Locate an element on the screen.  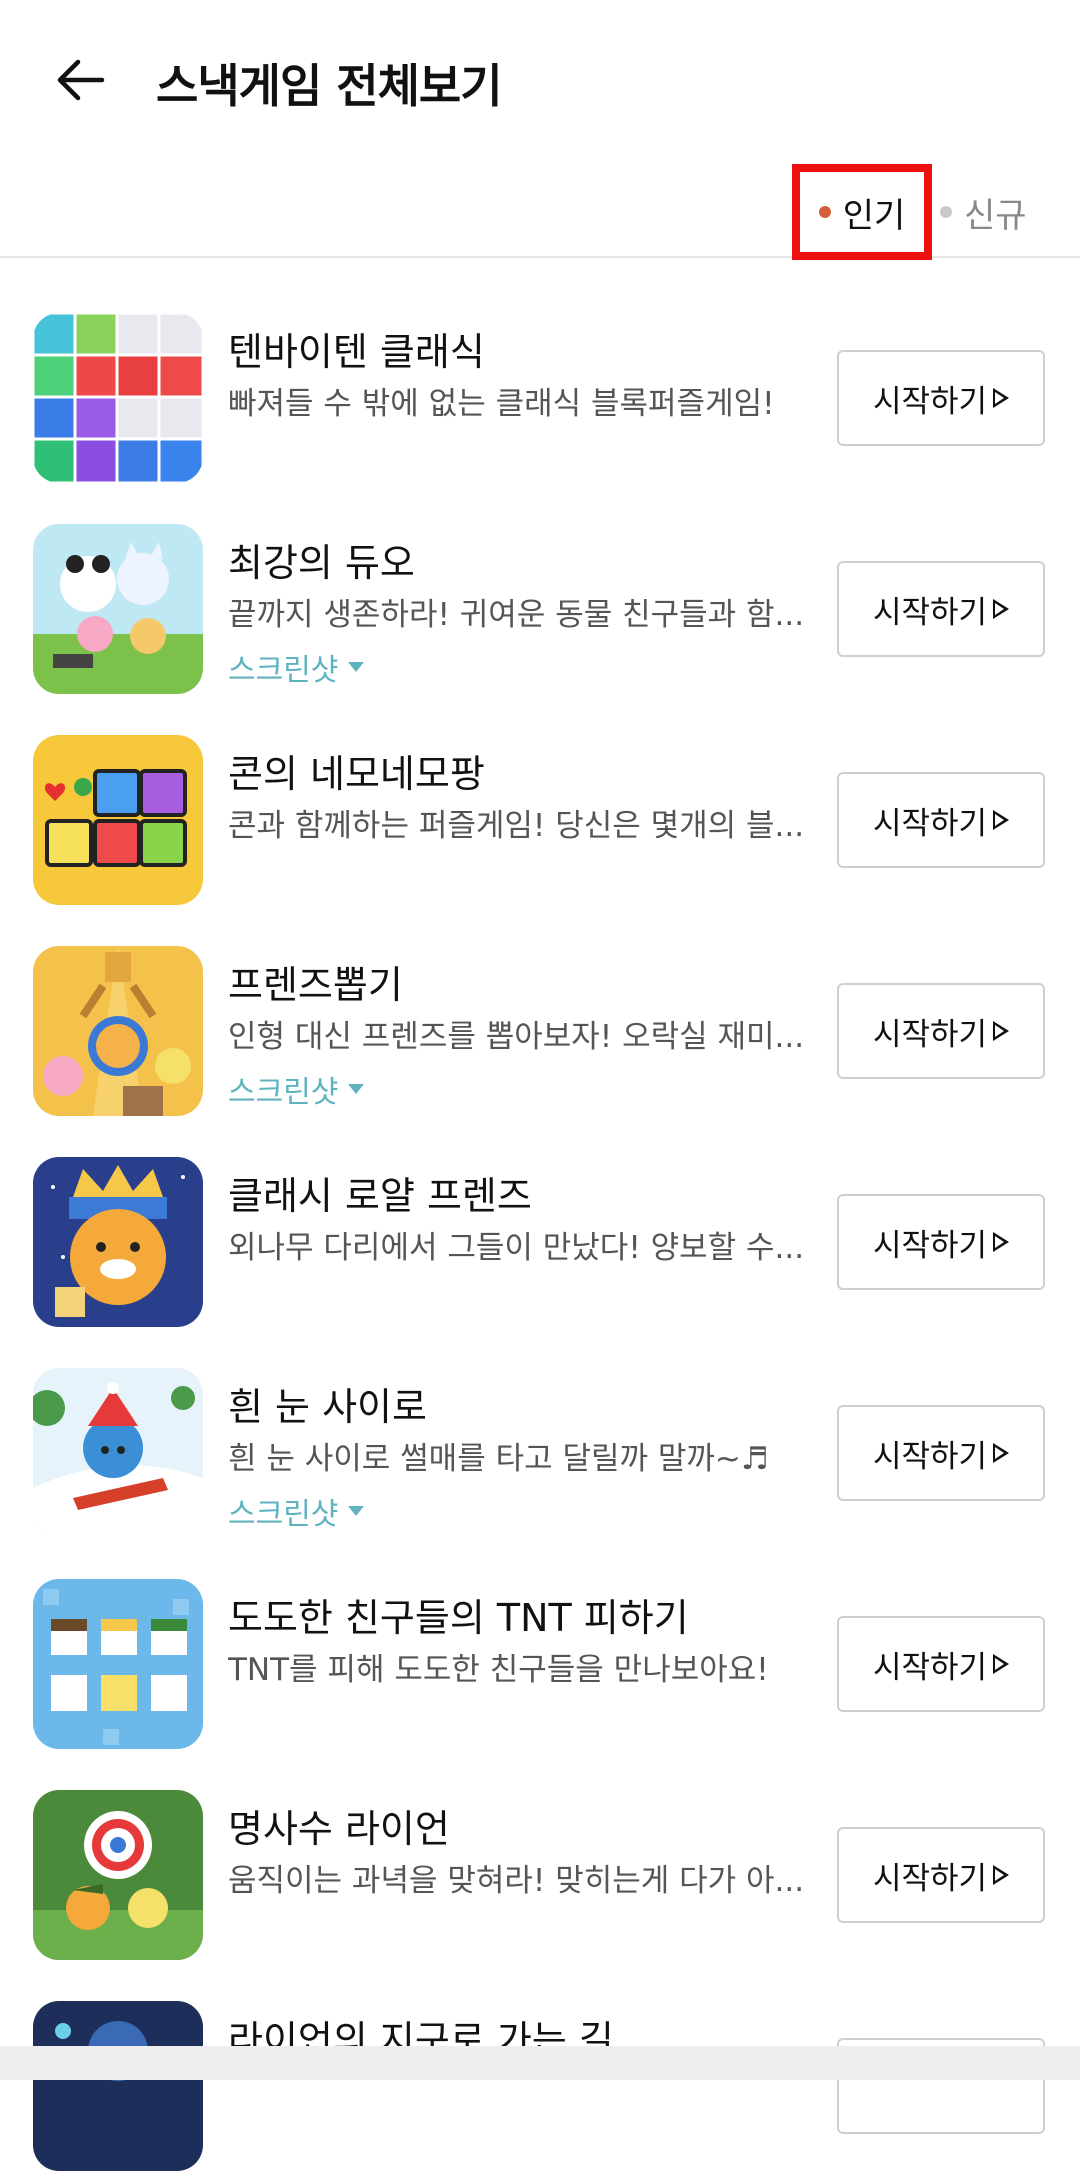
game-description: 빠져들 수 밖에 없는 클래식 블록퍼즐게임! is located at coordinates (501, 404).